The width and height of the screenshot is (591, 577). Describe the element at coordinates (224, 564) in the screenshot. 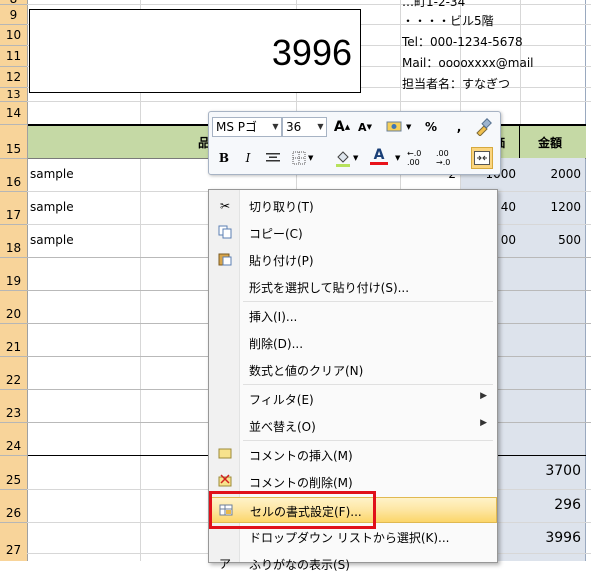

I see `furigana-icon: ア` at that location.